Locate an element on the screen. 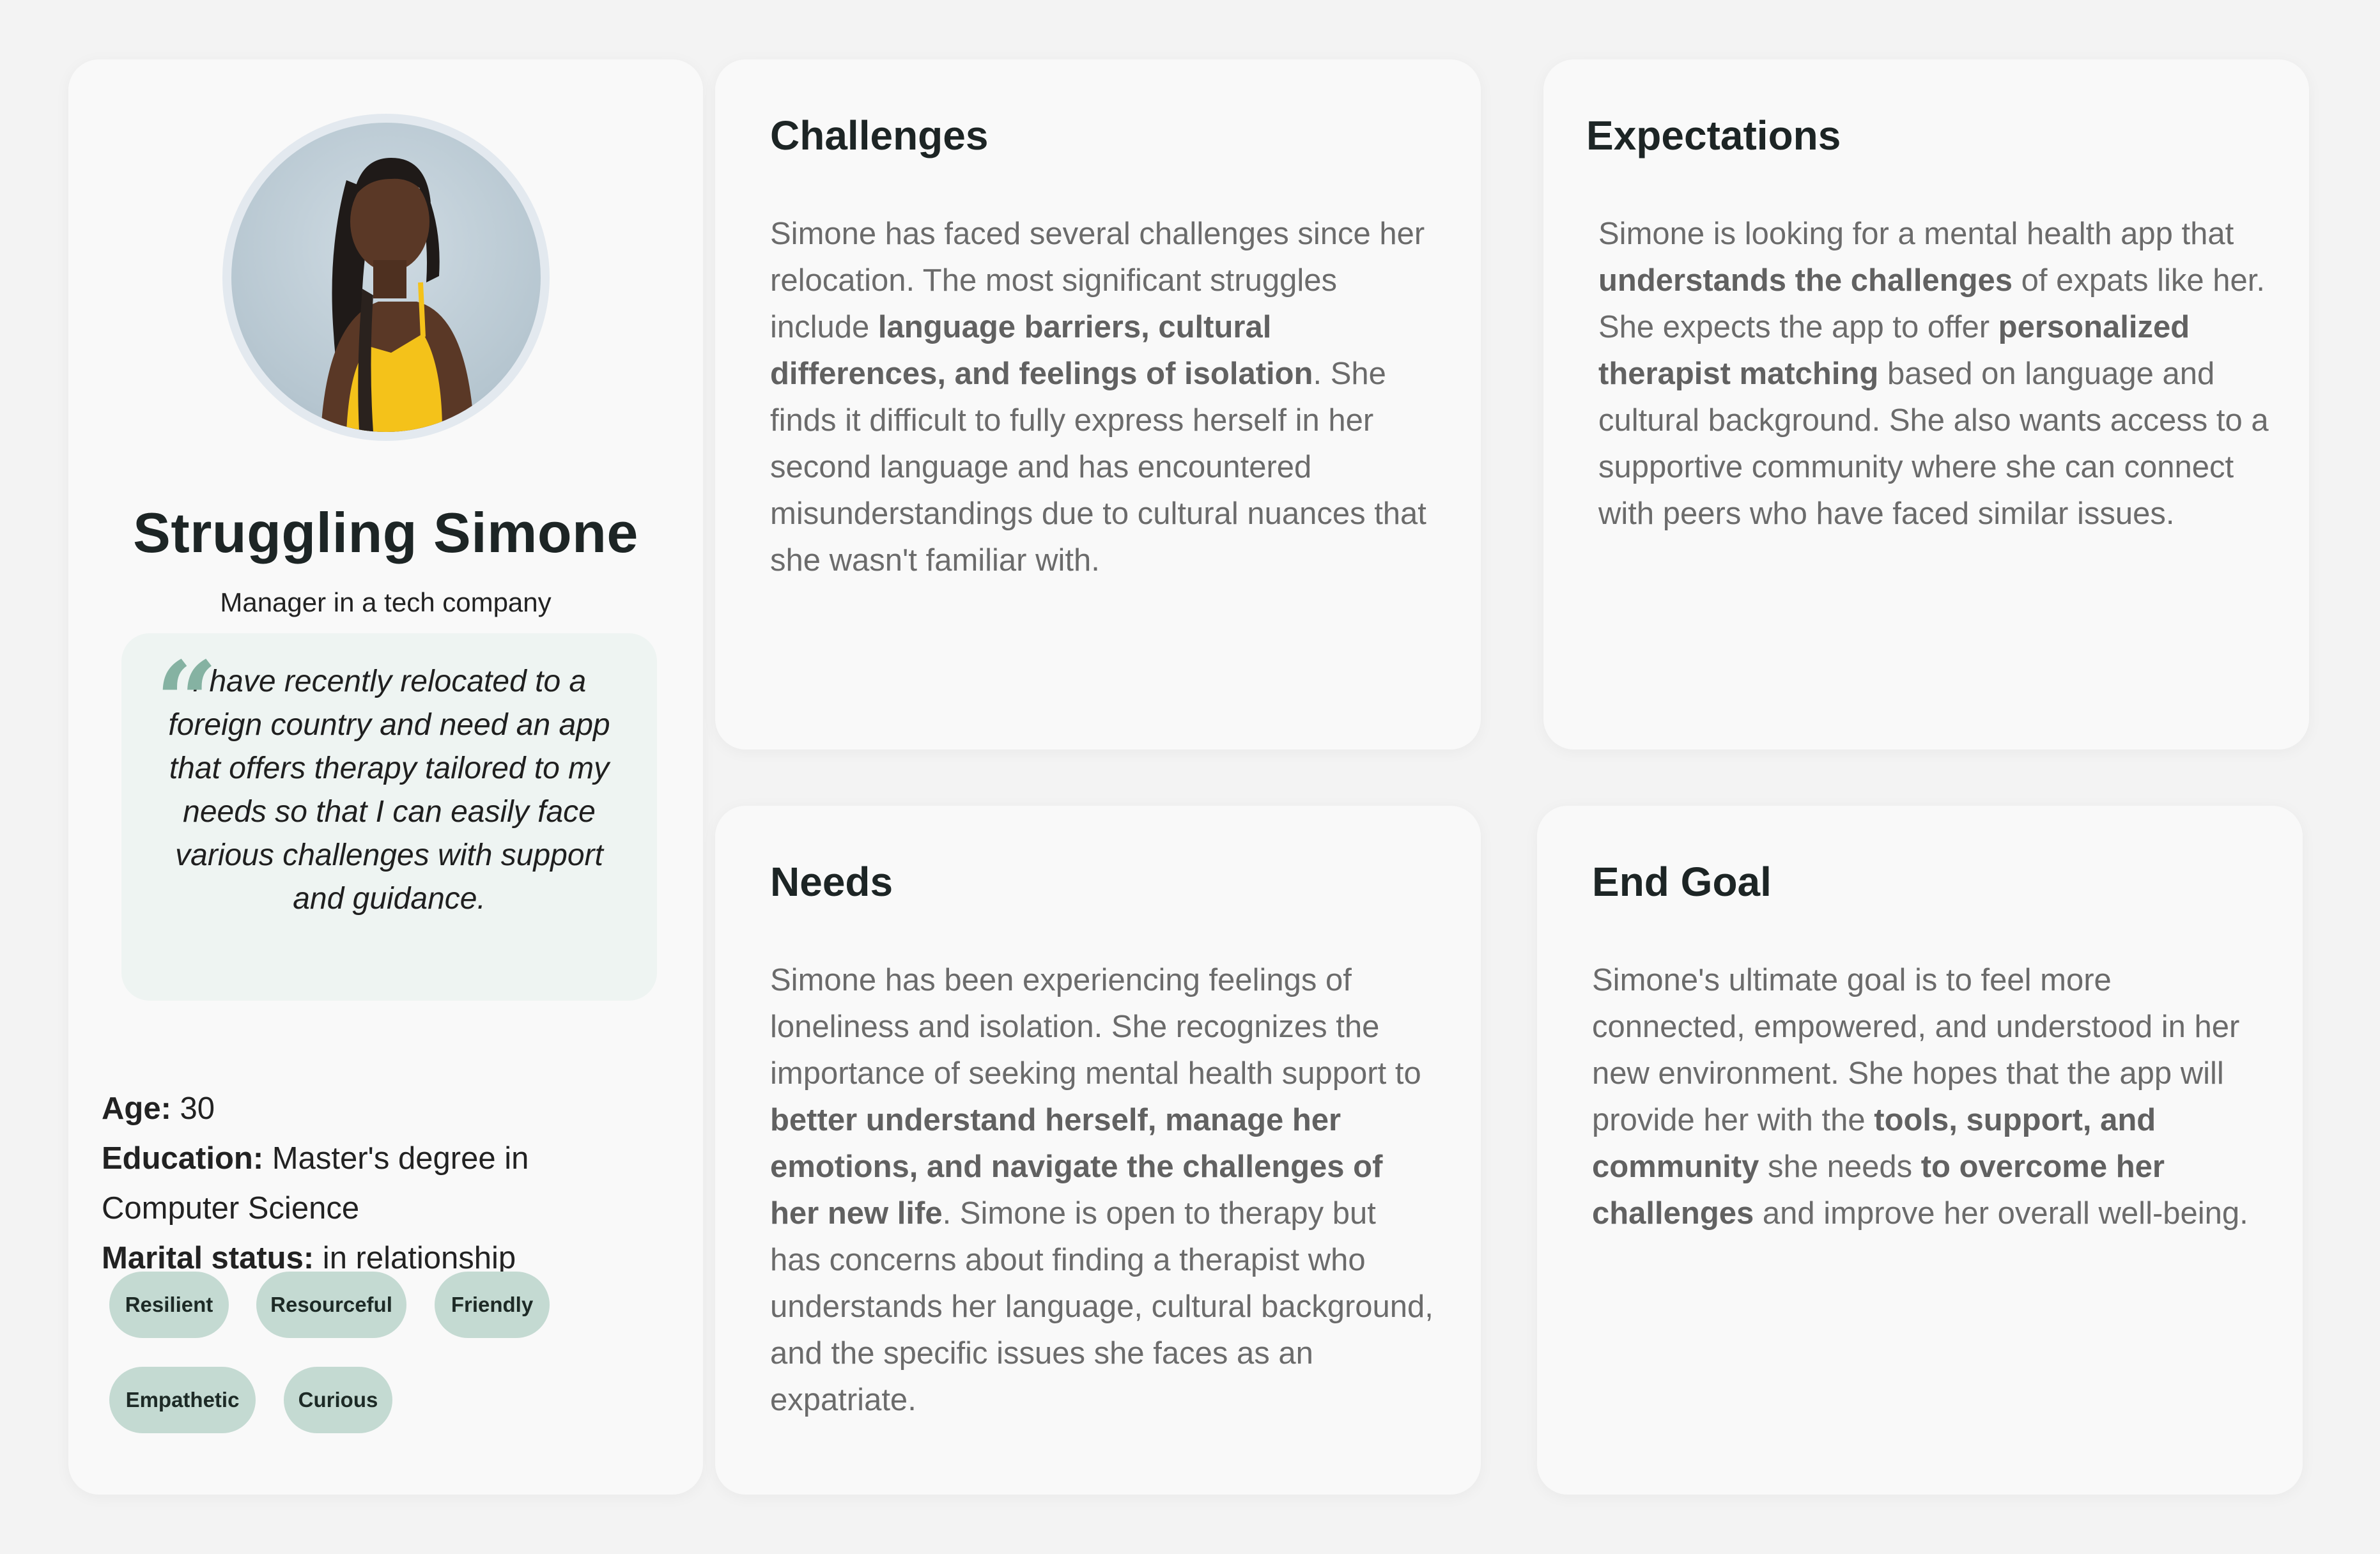 The height and width of the screenshot is (1554, 2380). body-emphasis: understands the challenges is located at coordinates (1805, 280).